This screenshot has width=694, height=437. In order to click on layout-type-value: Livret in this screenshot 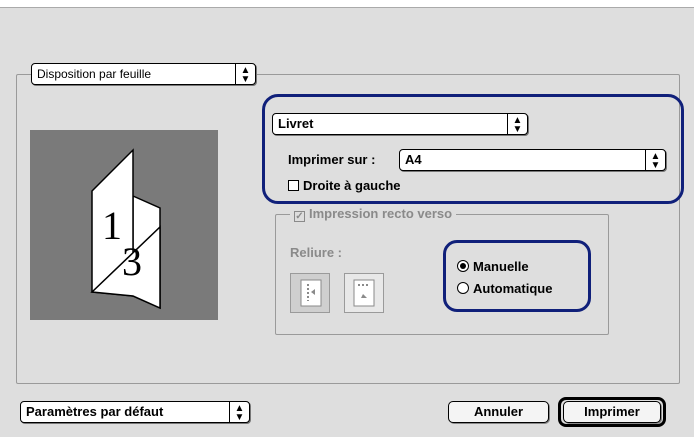, I will do `click(296, 123)`.